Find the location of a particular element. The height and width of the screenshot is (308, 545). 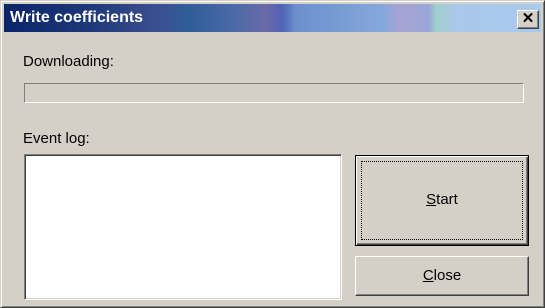

close-button: Close is located at coordinates (442, 276).